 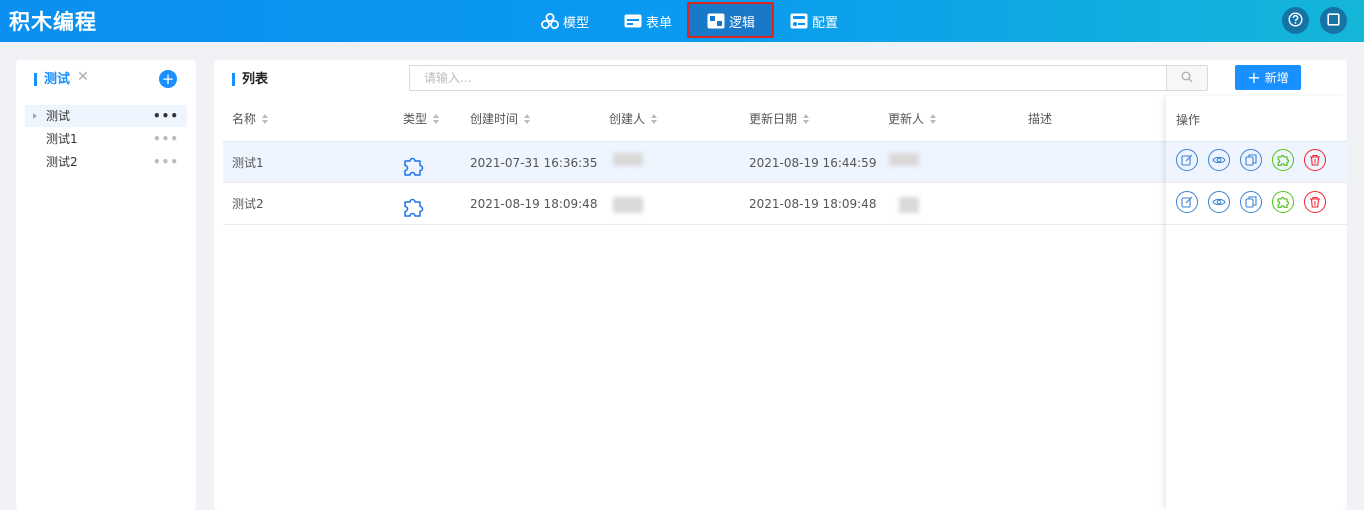 I want to click on search-button, so click(x=1186, y=78).